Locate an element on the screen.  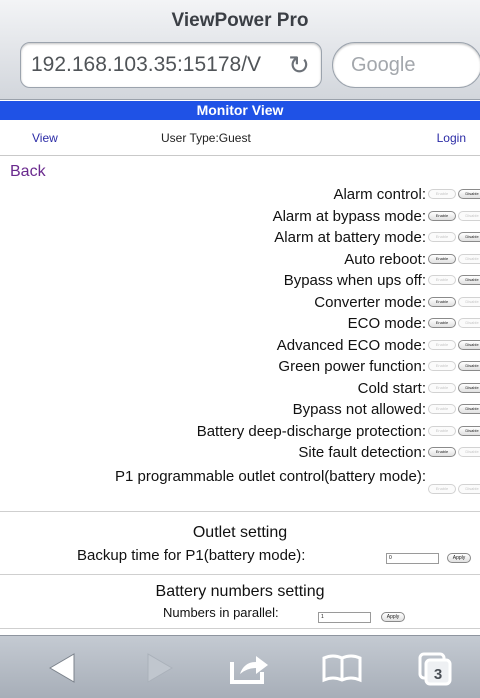
share-icon is located at coordinates (248, 668).